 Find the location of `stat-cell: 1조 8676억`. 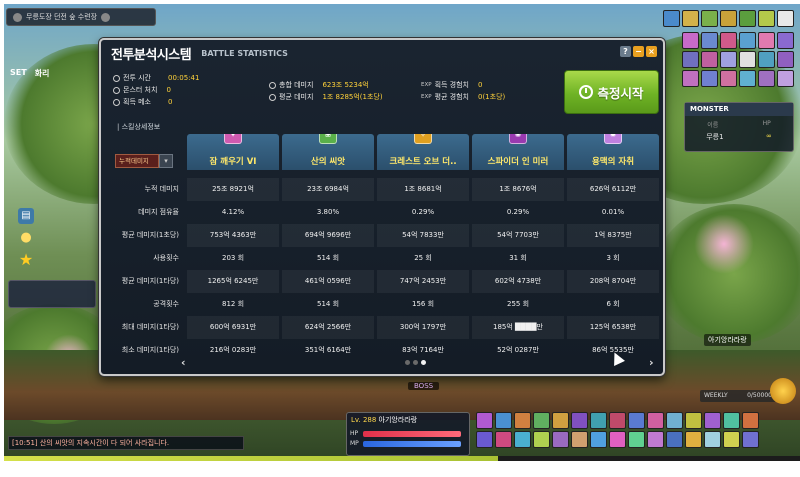

stat-cell: 1조 8676억 is located at coordinates (518, 189).